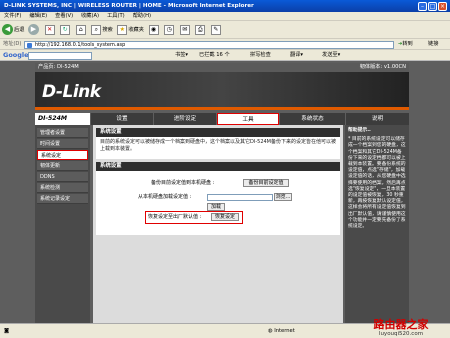  I want to click on mail-button: ✉, so click(185, 30).